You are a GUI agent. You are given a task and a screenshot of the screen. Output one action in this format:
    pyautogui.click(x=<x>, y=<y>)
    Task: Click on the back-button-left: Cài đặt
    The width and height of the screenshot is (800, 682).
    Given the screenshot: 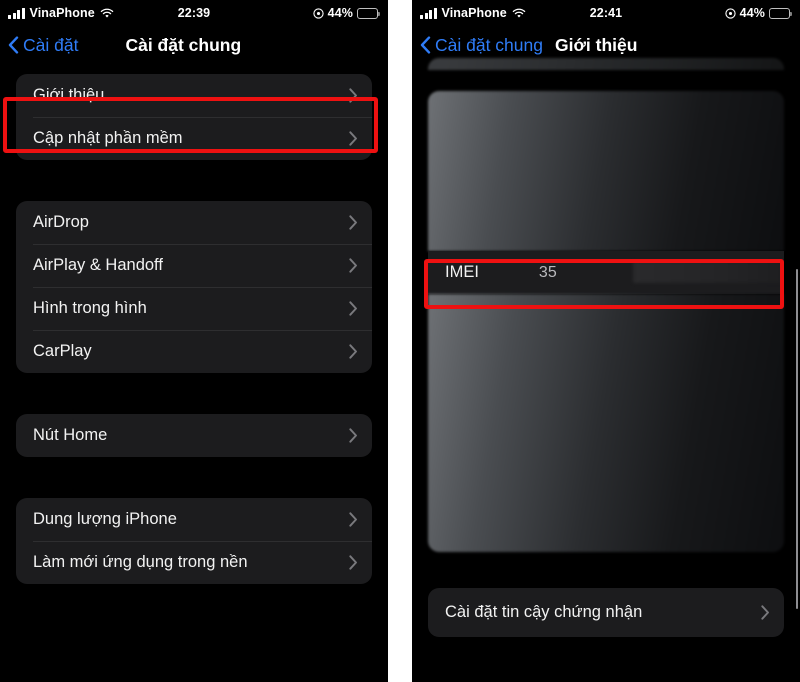 What is the action you would take?
    pyautogui.click(x=43, y=45)
    